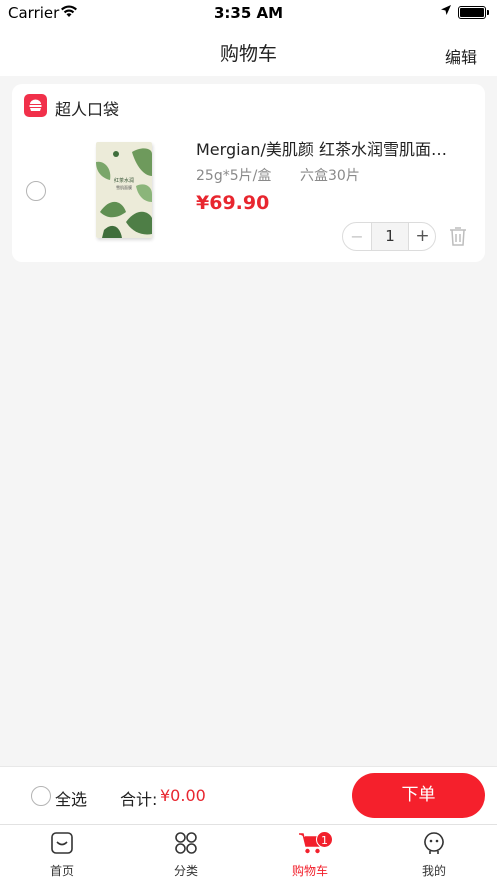 This screenshot has height=883, width=497. Describe the element at coordinates (87, 109) in the screenshot. I see `shop-name: 超人口袋` at that location.